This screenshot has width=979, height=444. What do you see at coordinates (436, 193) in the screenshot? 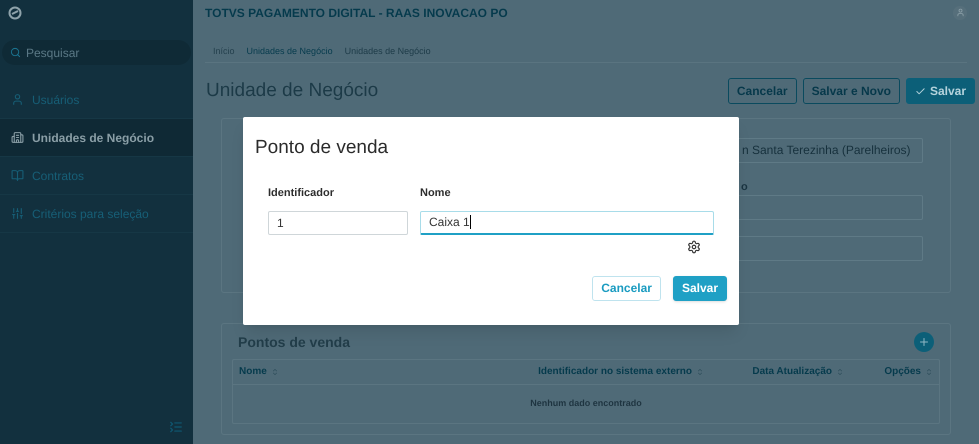
I see `field-label: Nome` at bounding box center [436, 193].